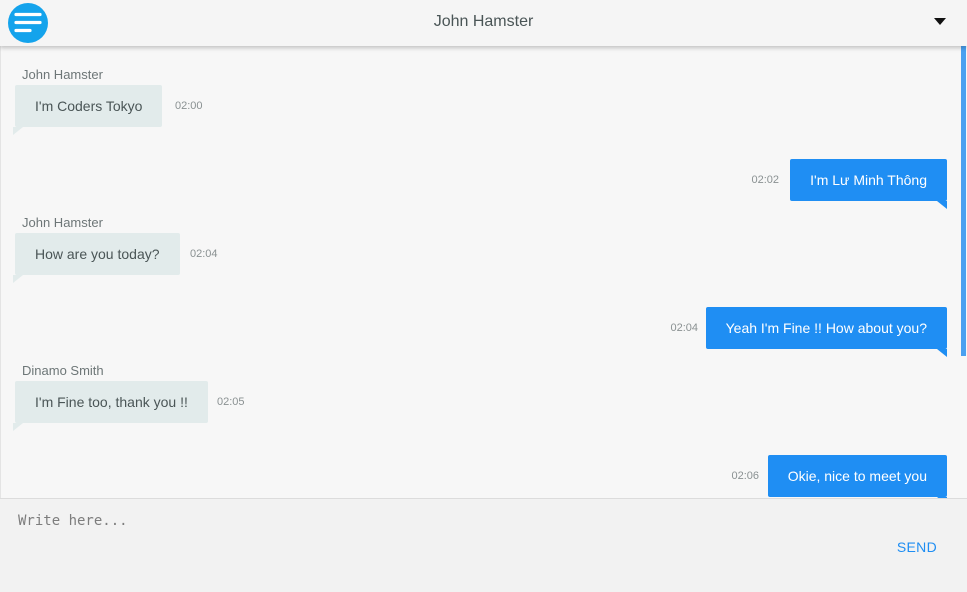  I want to click on message-time: 02:00, so click(189, 106).